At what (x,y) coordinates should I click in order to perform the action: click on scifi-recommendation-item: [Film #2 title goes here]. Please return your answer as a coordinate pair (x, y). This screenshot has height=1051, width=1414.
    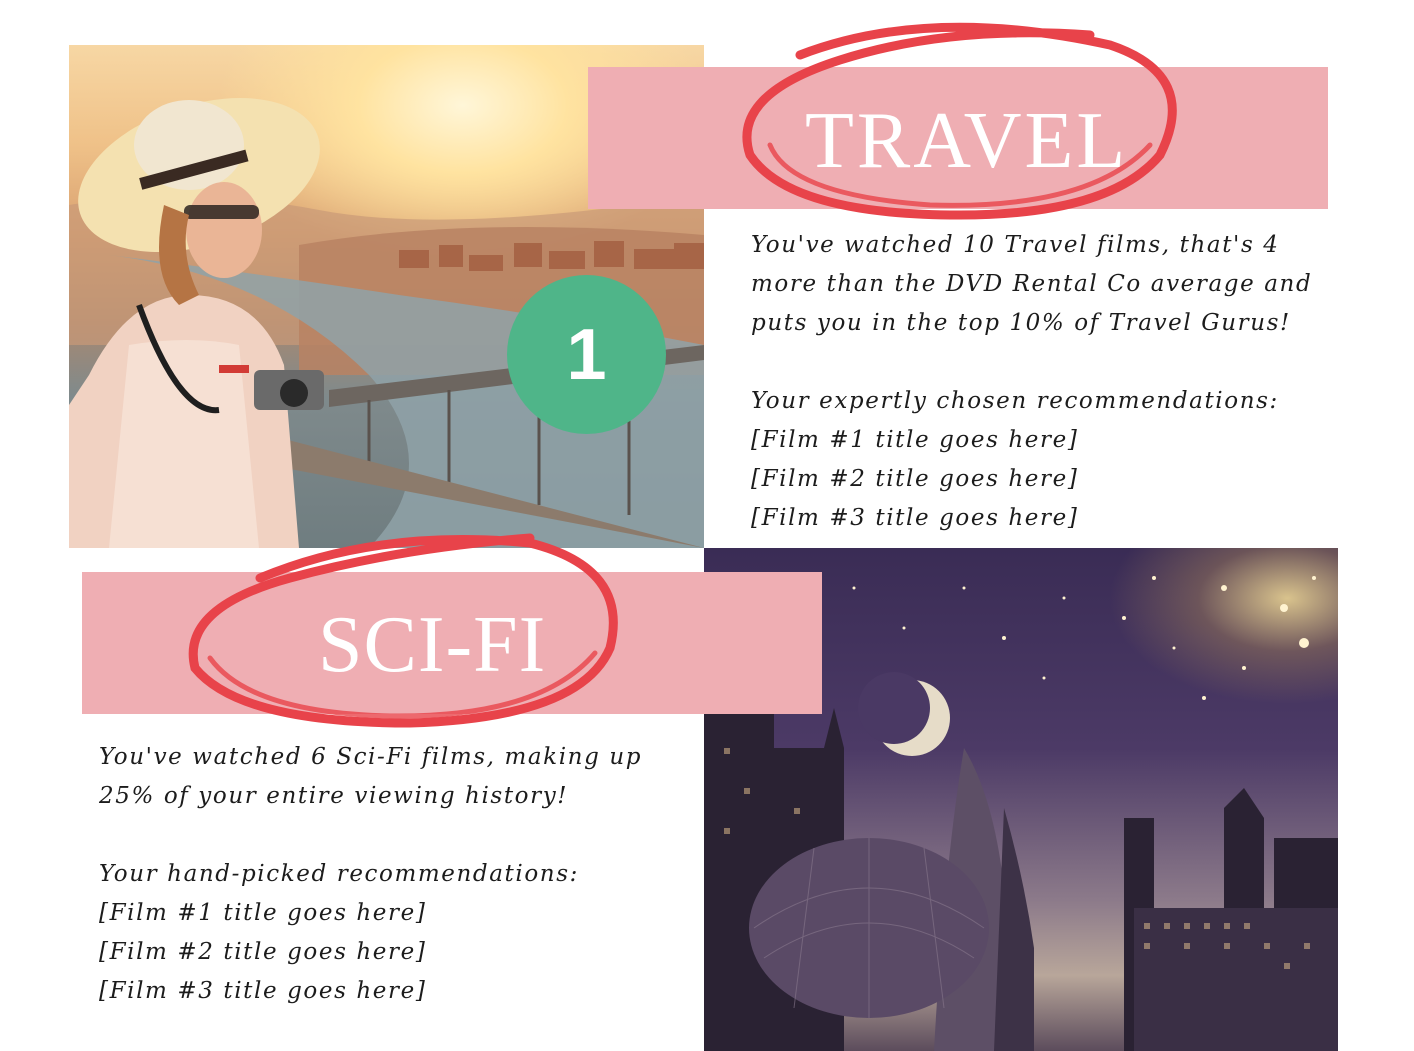
    Looking at the image, I should click on (263, 952).